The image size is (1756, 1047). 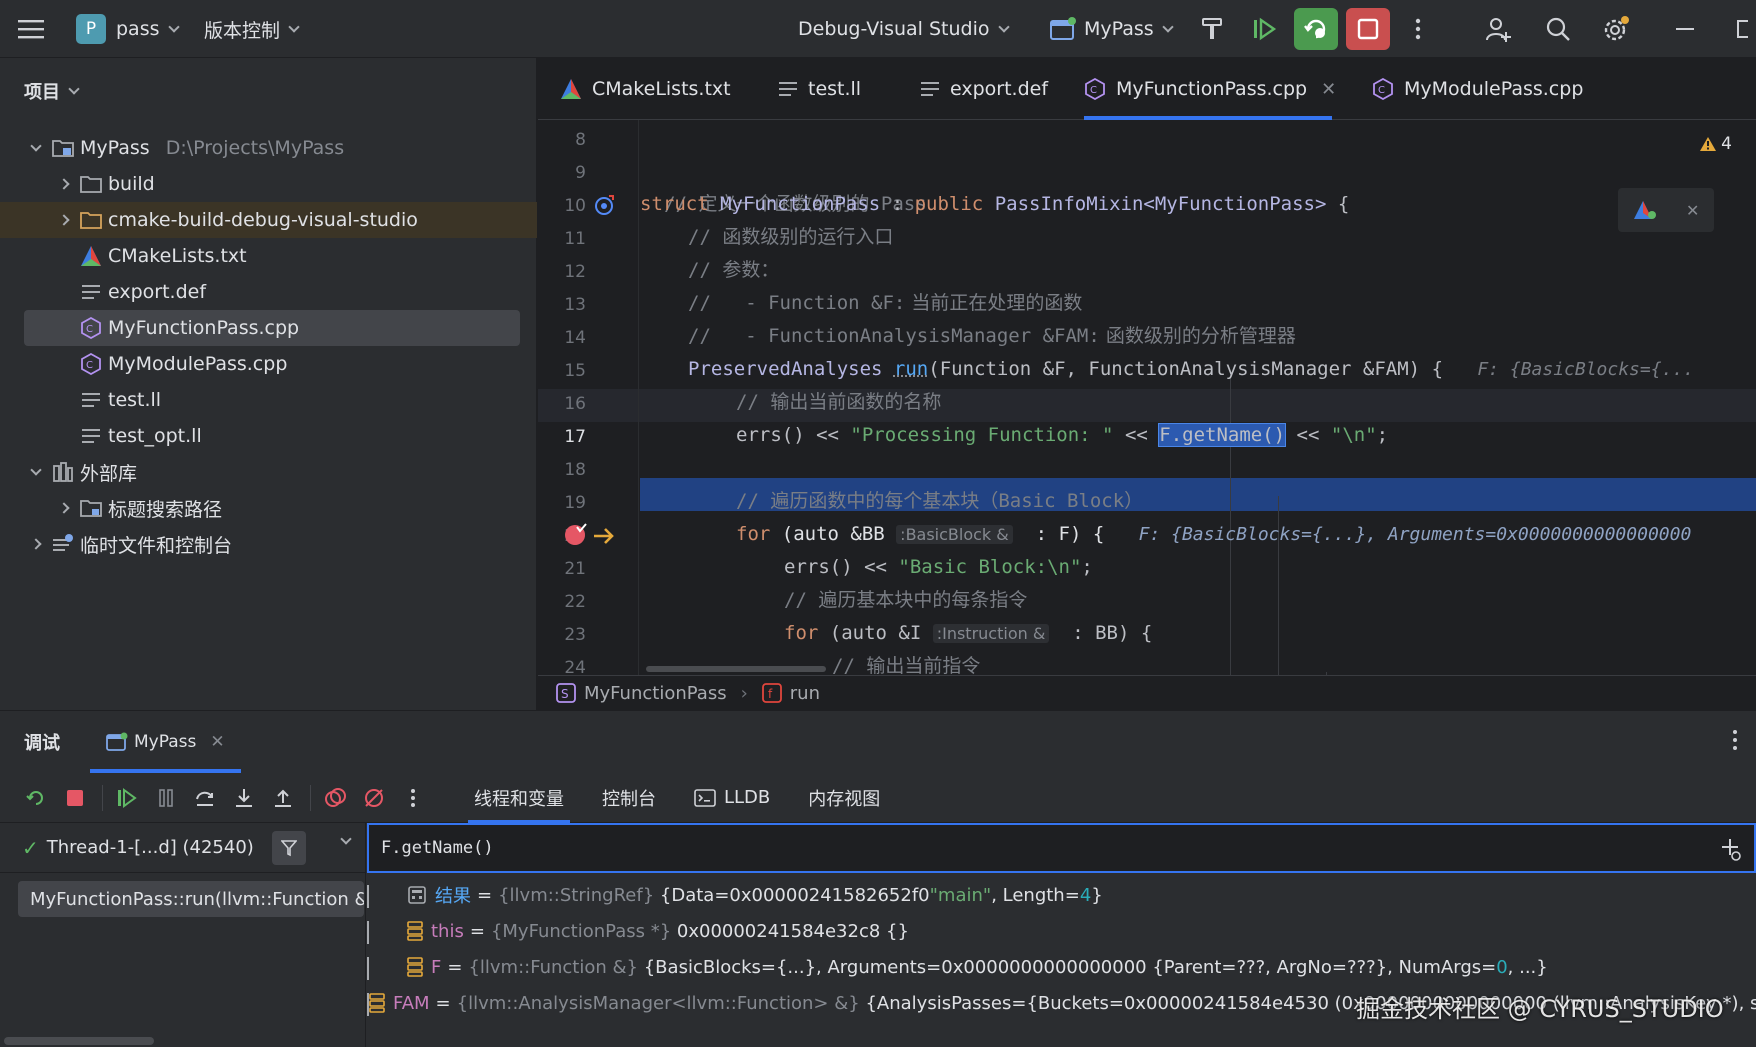 I want to click on view-breakpoints-icon, so click(x=335, y=798).